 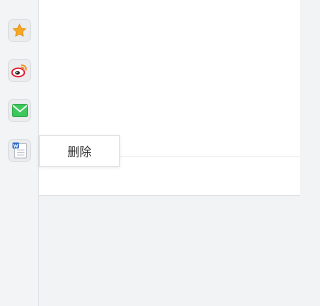 I want to click on star-icon, so click(x=19, y=30).